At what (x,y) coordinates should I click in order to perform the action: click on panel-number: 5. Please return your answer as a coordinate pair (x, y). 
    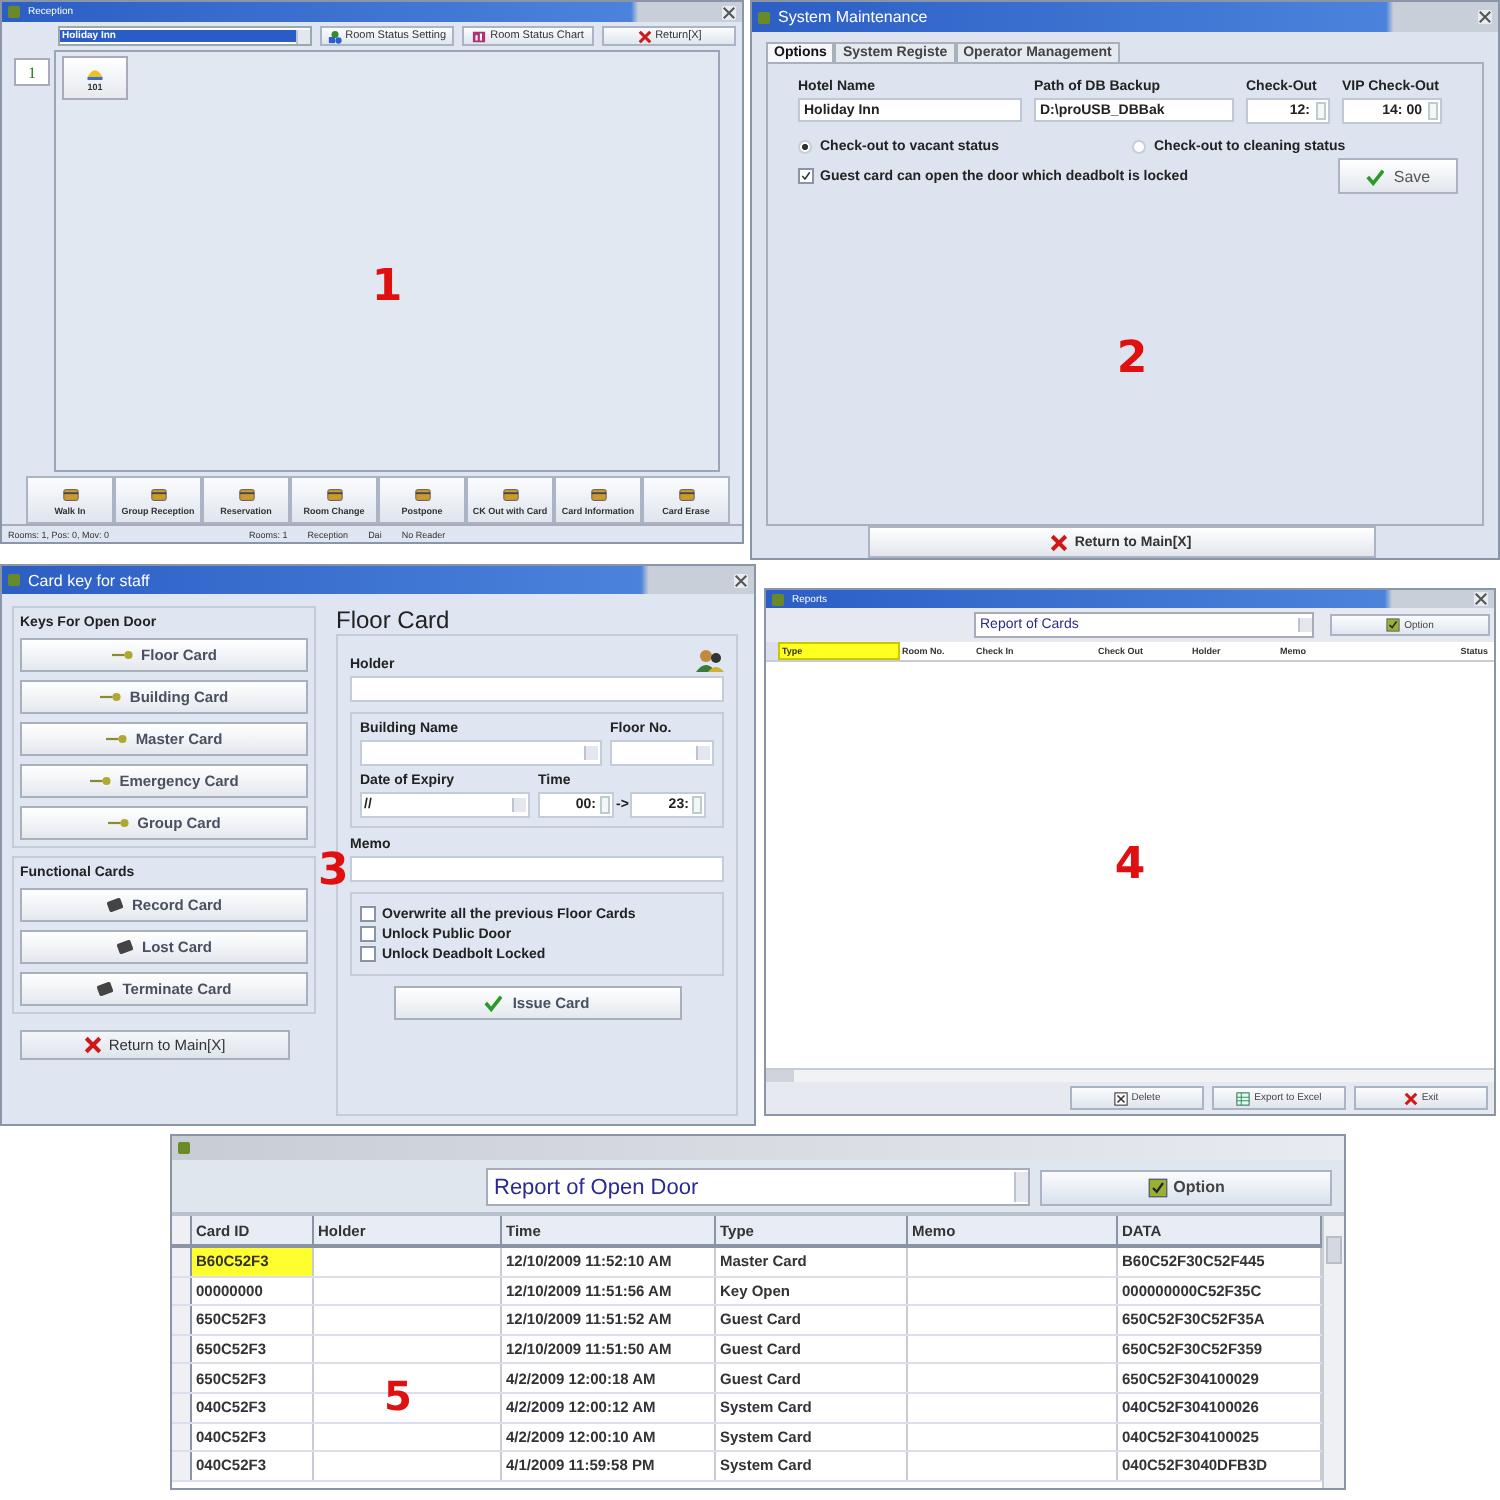
    Looking at the image, I should click on (398, 1396).